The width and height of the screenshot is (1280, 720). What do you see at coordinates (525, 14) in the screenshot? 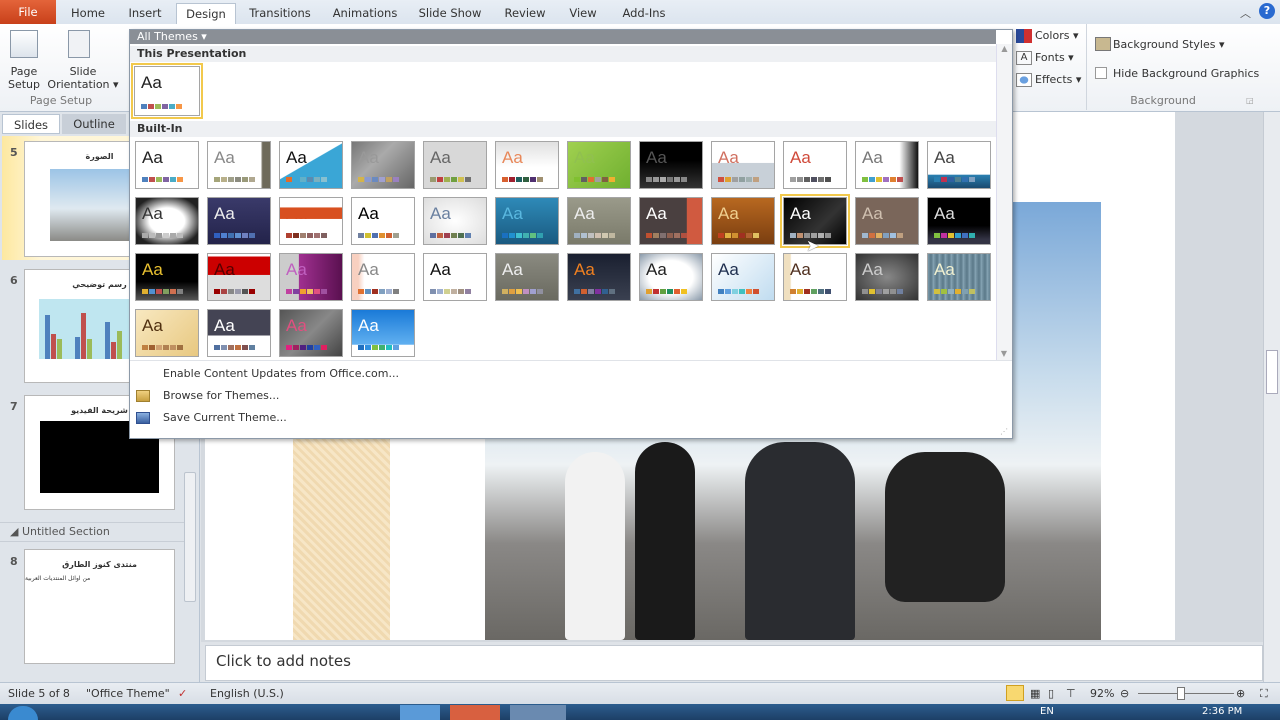
I see `tab-review: Review` at bounding box center [525, 14].